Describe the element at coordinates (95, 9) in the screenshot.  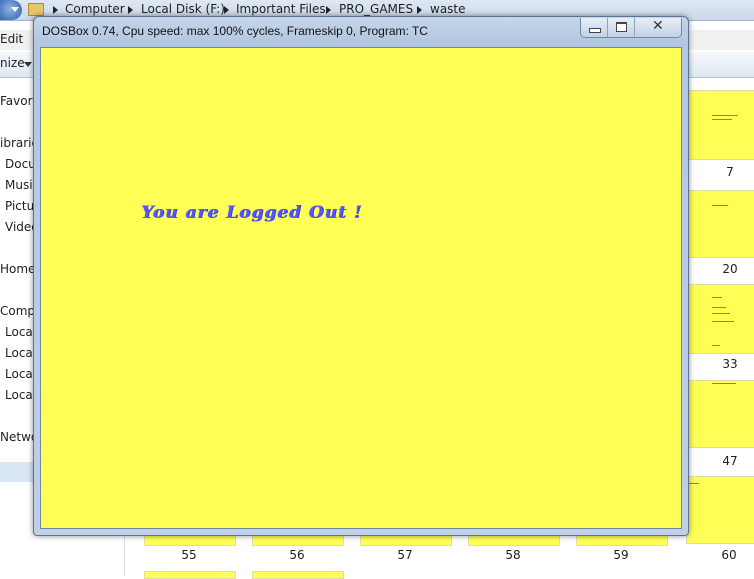
I see `breadcrumb-computer: Computer` at that location.